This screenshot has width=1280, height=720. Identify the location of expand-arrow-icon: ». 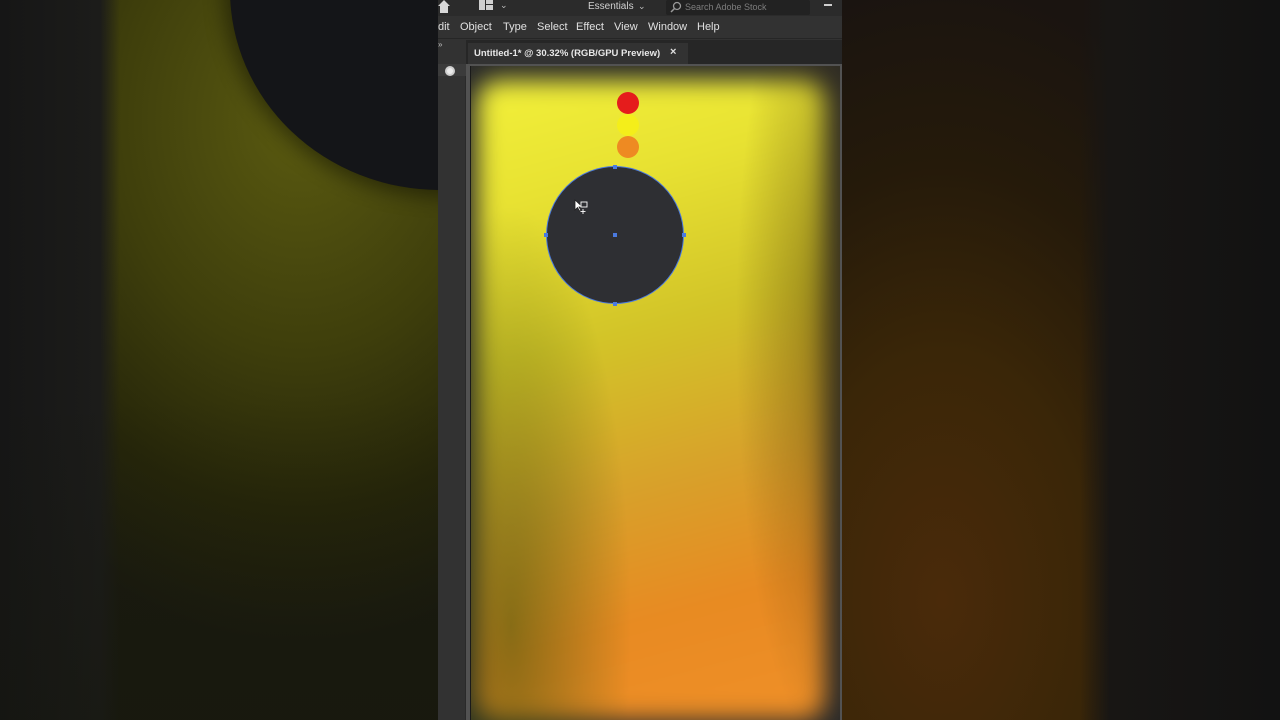
(440, 44).